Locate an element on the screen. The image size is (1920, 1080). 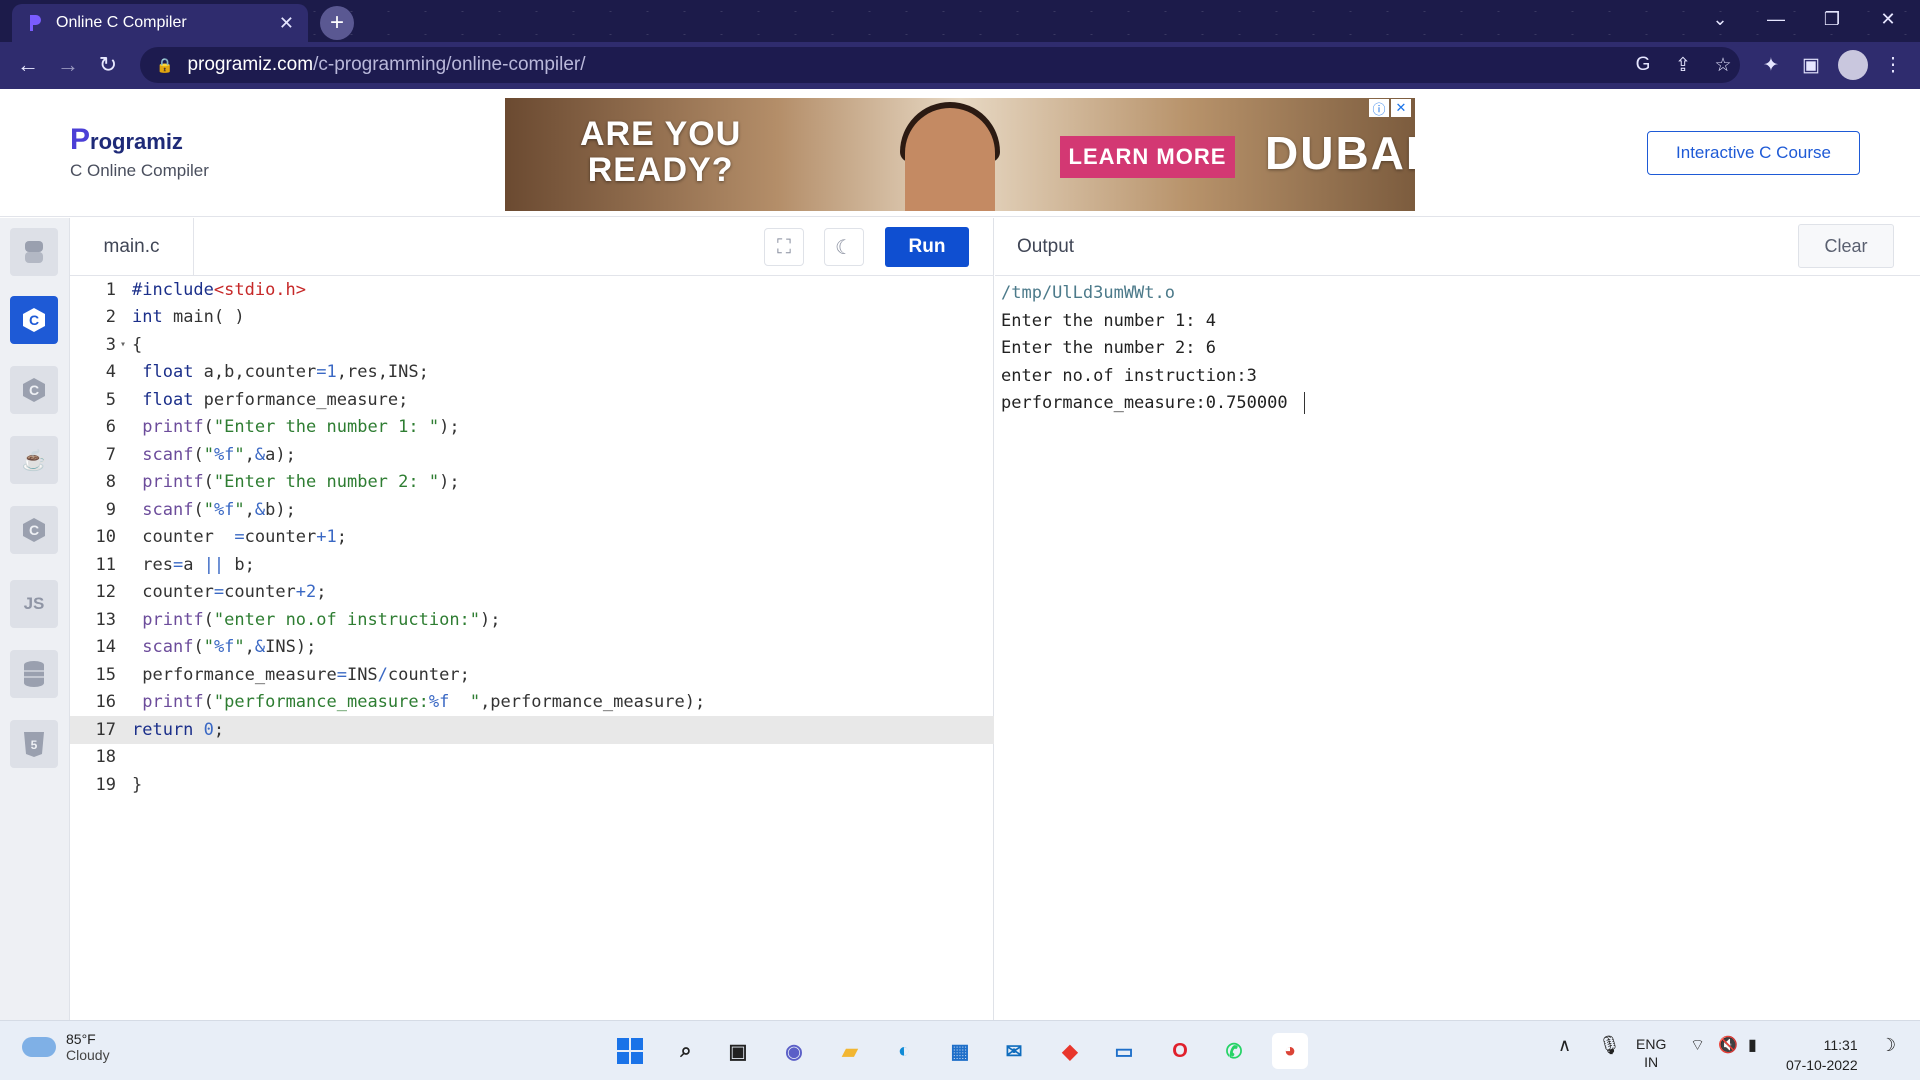
extensions-icon: ✦ is located at coordinates (1771, 65).